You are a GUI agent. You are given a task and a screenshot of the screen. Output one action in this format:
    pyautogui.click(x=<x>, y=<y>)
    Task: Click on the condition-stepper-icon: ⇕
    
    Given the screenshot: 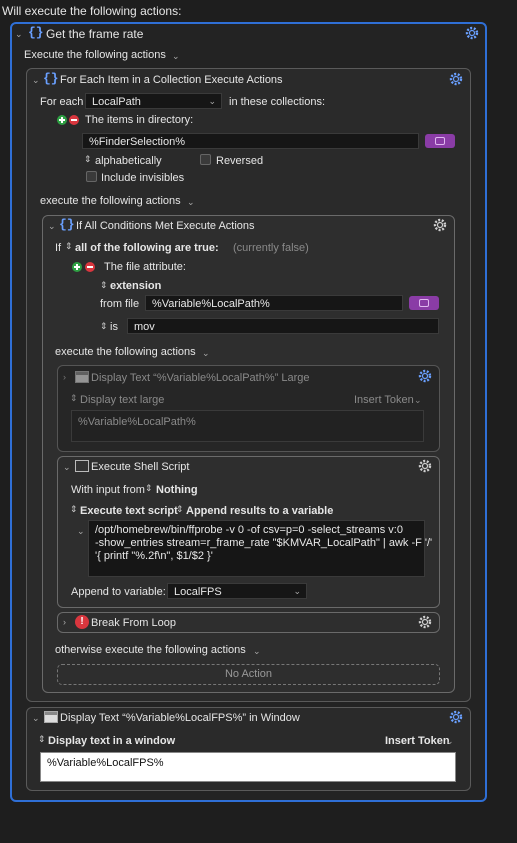 What is the action you would take?
    pyautogui.click(x=69, y=246)
    